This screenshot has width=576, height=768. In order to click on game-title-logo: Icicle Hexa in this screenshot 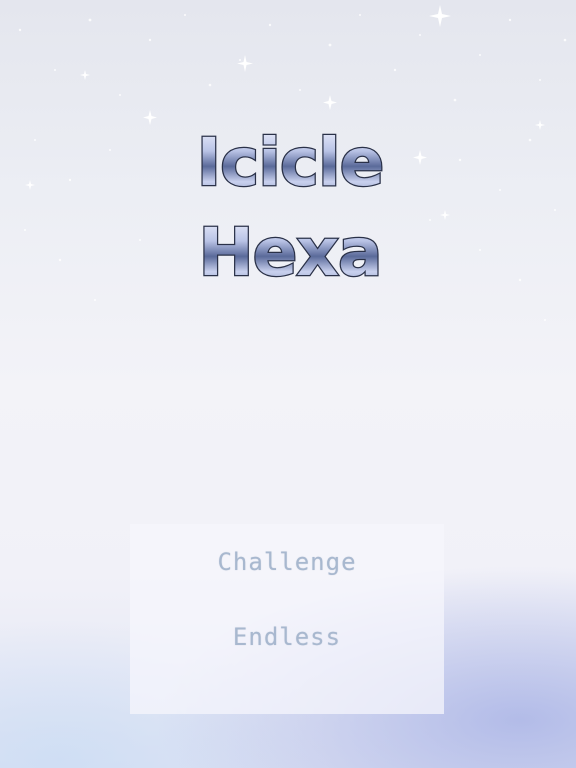, I will do `click(290, 206)`.